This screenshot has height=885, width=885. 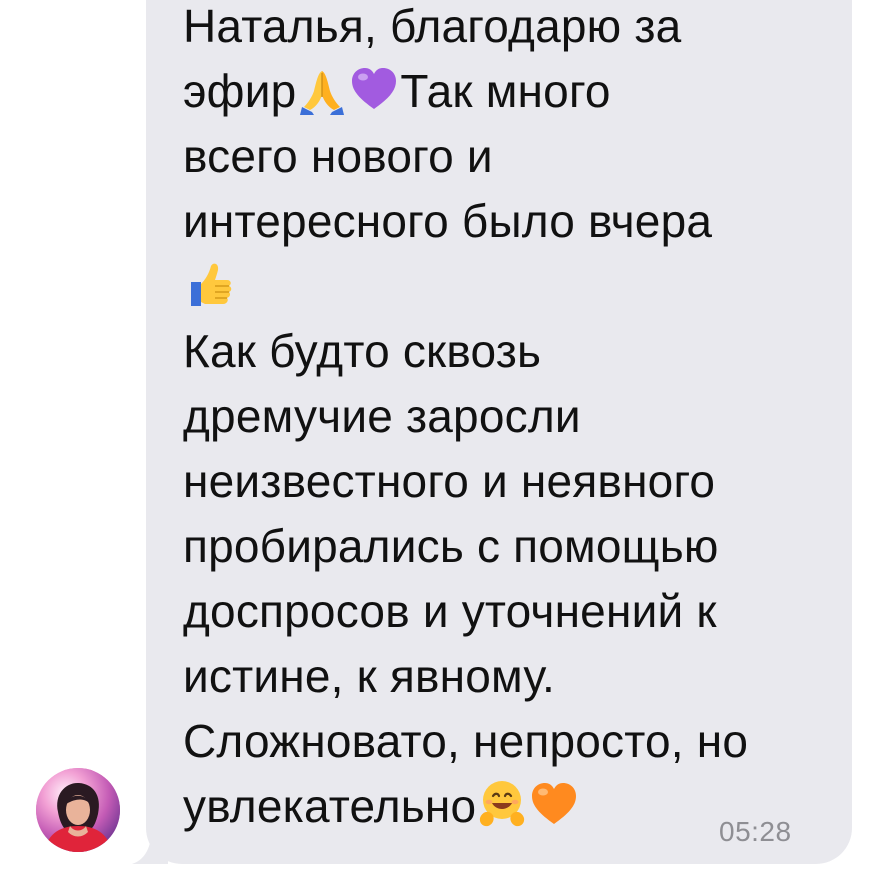 I want to click on message-line: Как будто сквозь, so click(x=503, y=351).